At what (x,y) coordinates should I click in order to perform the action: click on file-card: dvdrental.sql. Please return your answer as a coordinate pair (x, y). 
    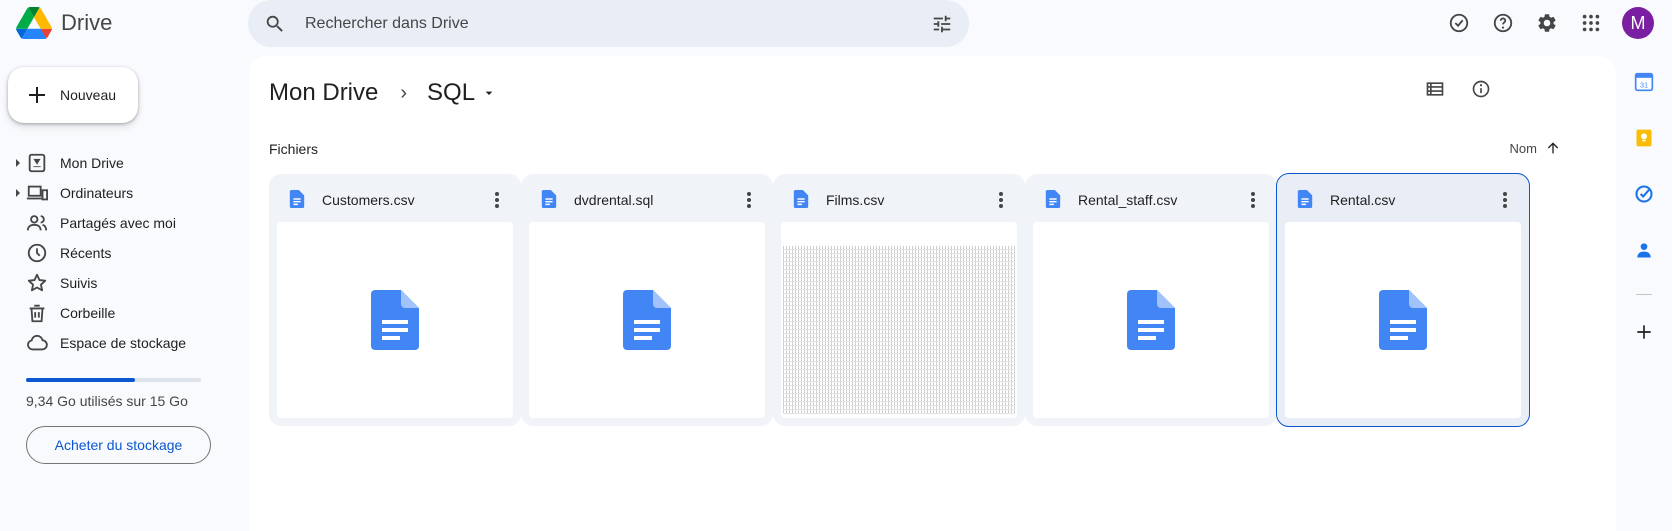
    Looking at the image, I should click on (647, 300).